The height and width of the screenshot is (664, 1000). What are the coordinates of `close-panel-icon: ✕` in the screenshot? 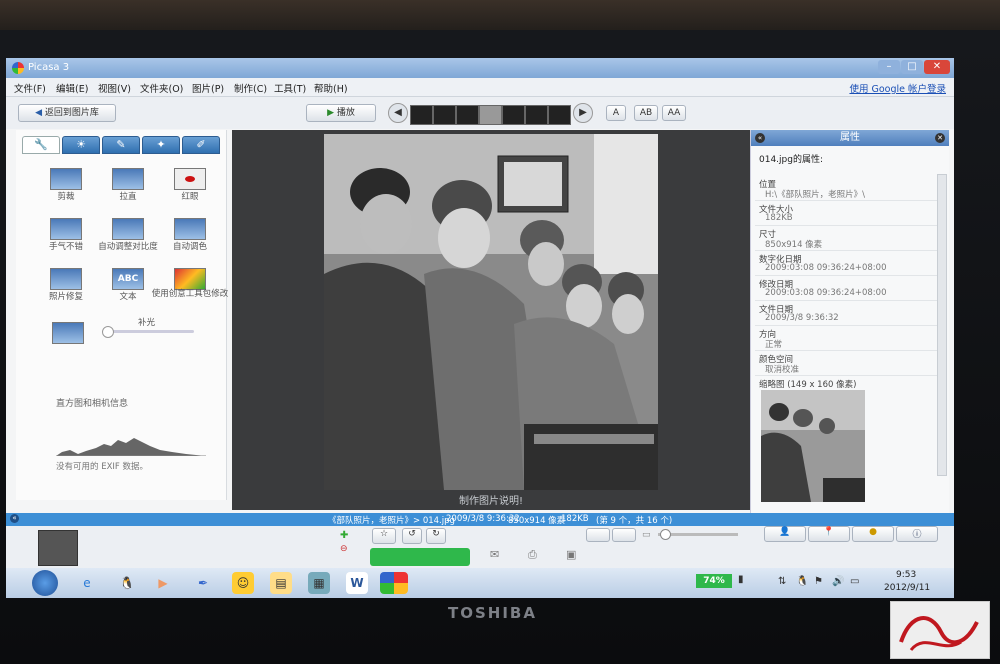 It's located at (940, 138).